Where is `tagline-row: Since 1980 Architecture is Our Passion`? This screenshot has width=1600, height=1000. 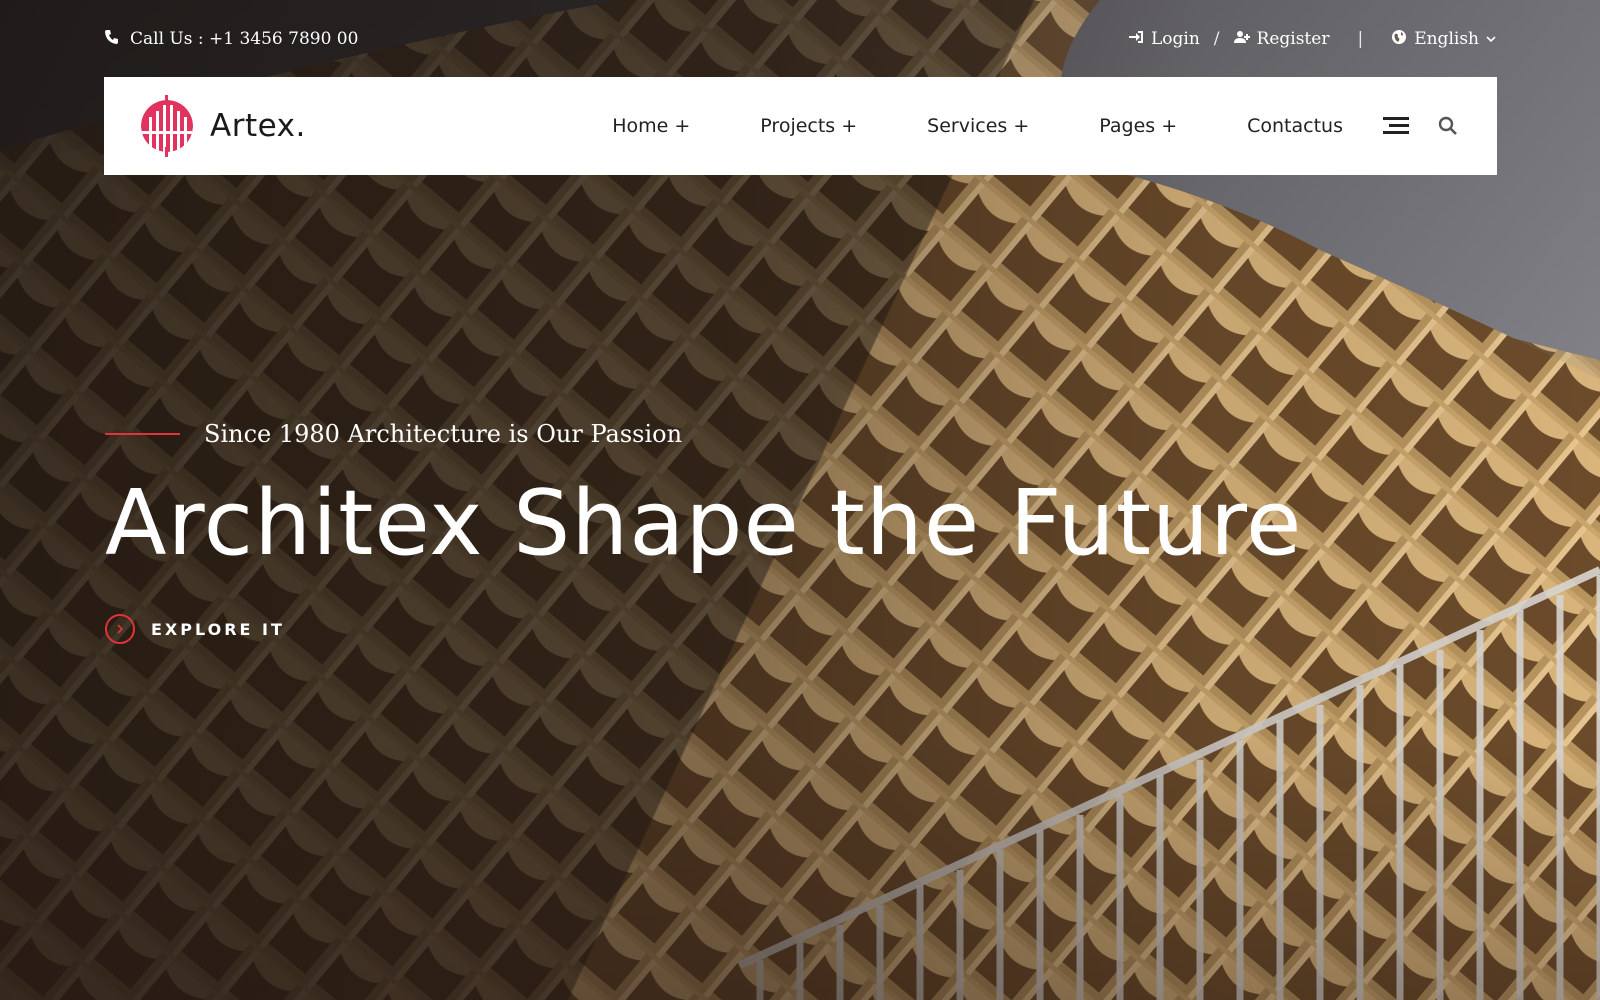 tagline-row: Since 1980 Architecture is Our Passion is located at coordinates (703, 434).